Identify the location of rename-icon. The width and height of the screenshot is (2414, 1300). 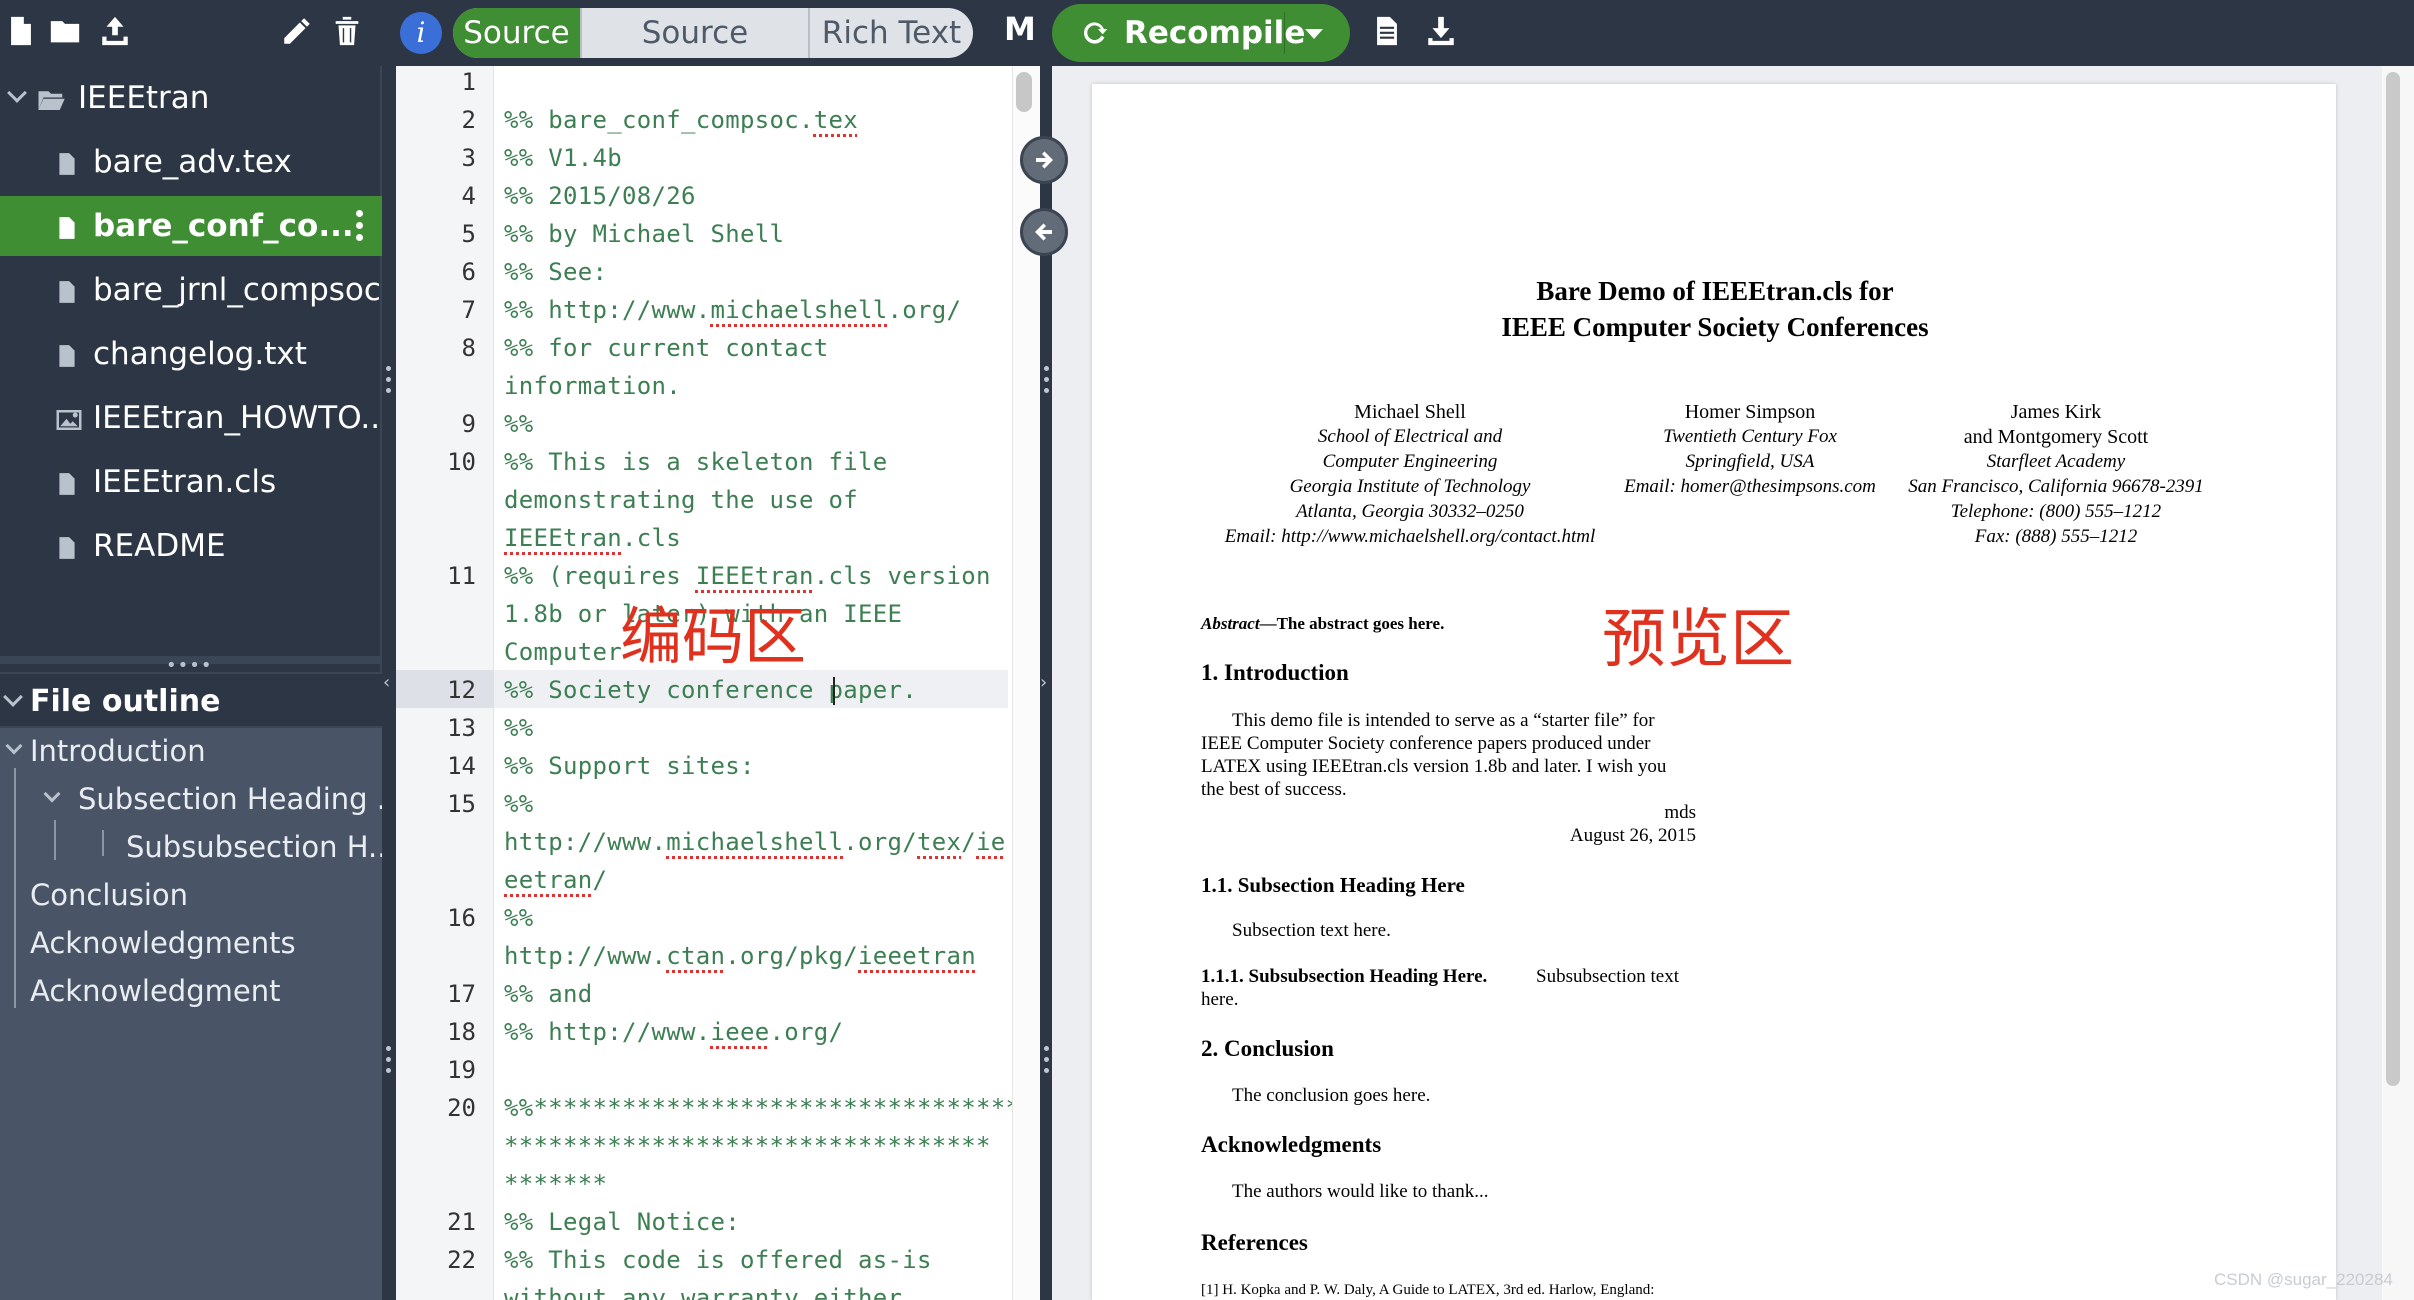
(297, 33).